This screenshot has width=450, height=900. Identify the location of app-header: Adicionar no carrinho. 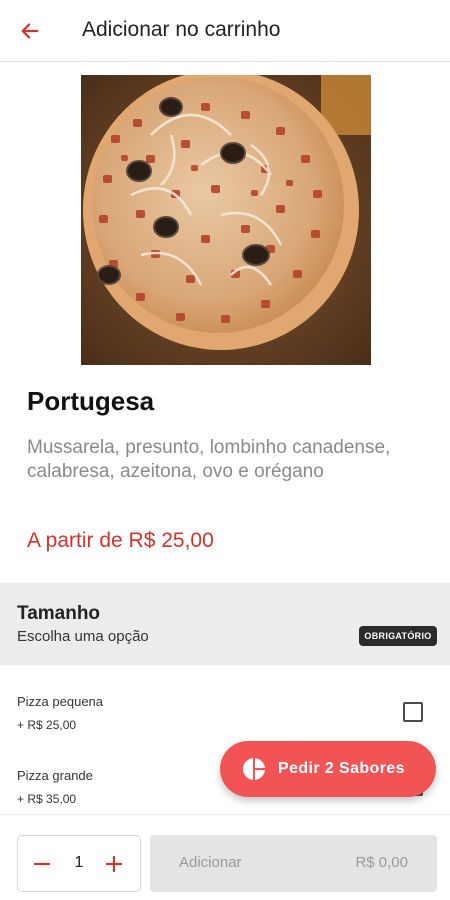
(225, 31).